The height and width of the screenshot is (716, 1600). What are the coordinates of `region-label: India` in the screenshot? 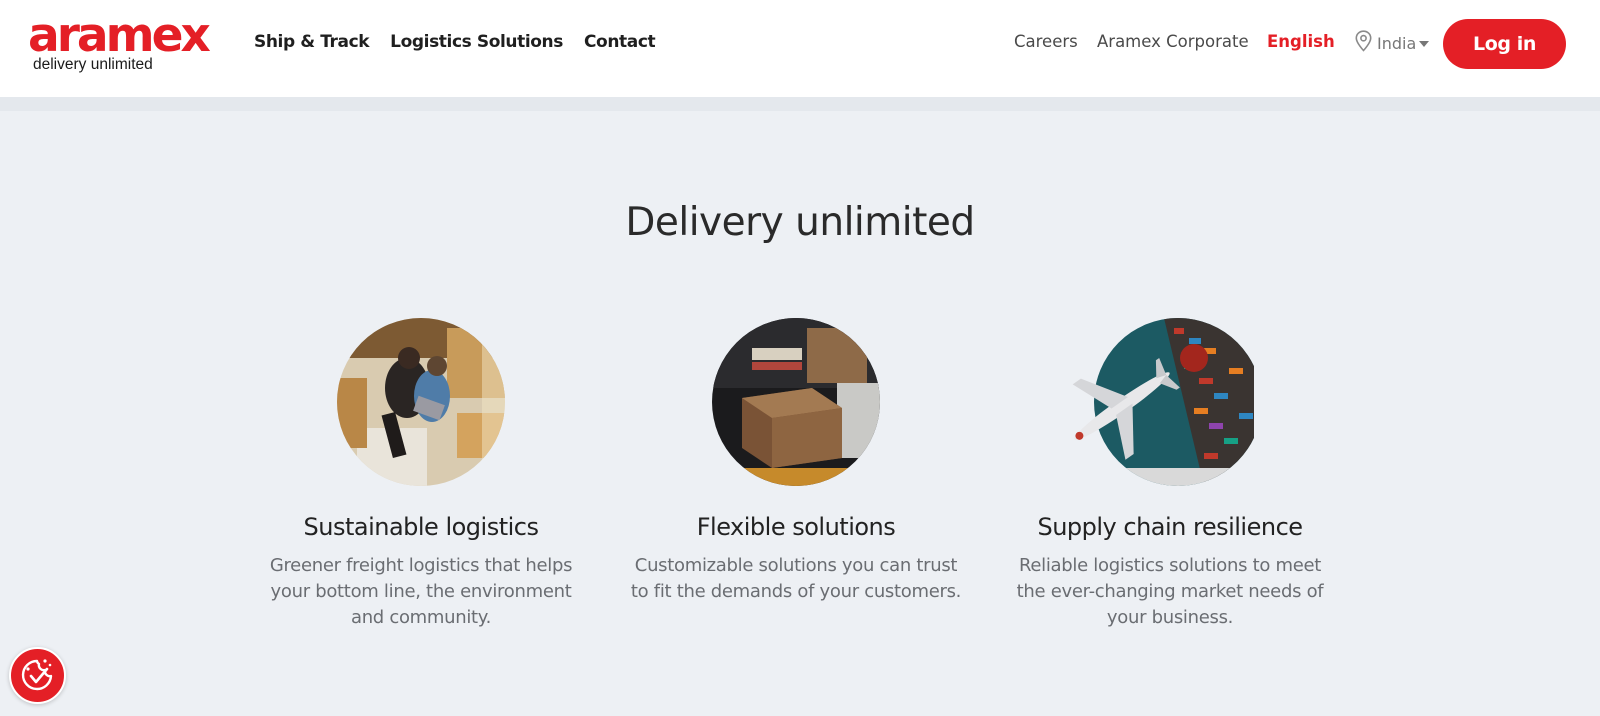 It's located at (1397, 43).